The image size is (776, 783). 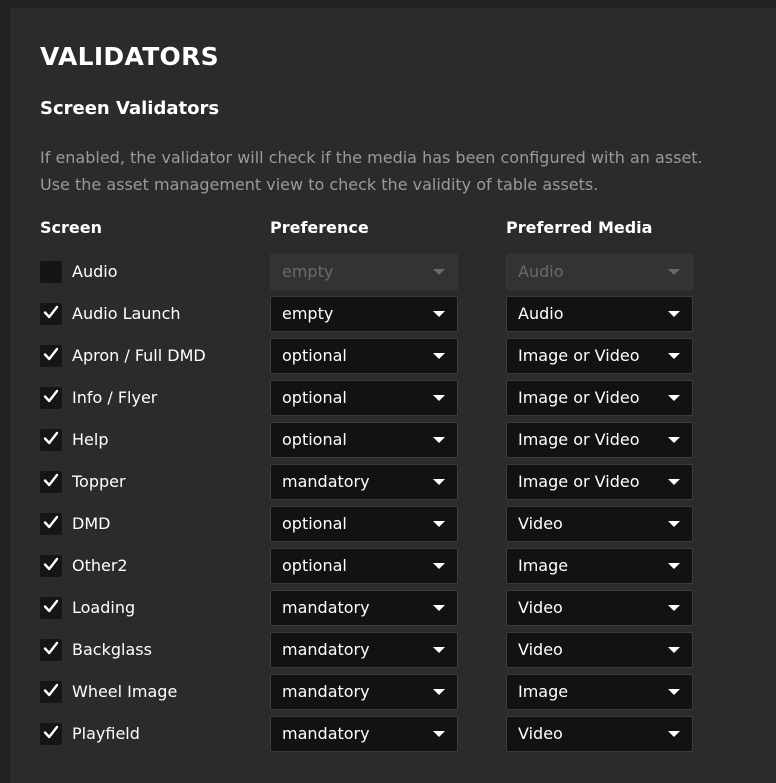 I want to click on screen-label: Info / Flyer, so click(x=115, y=397).